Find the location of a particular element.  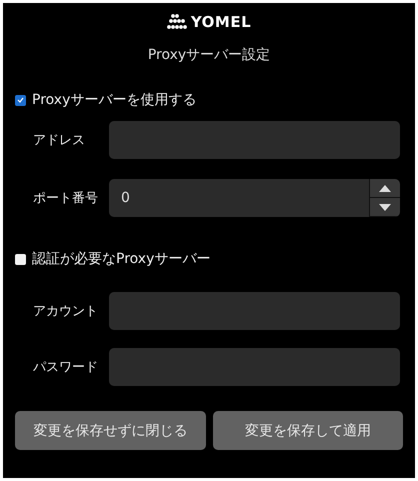

number-field: 0 is located at coordinates (239, 198).